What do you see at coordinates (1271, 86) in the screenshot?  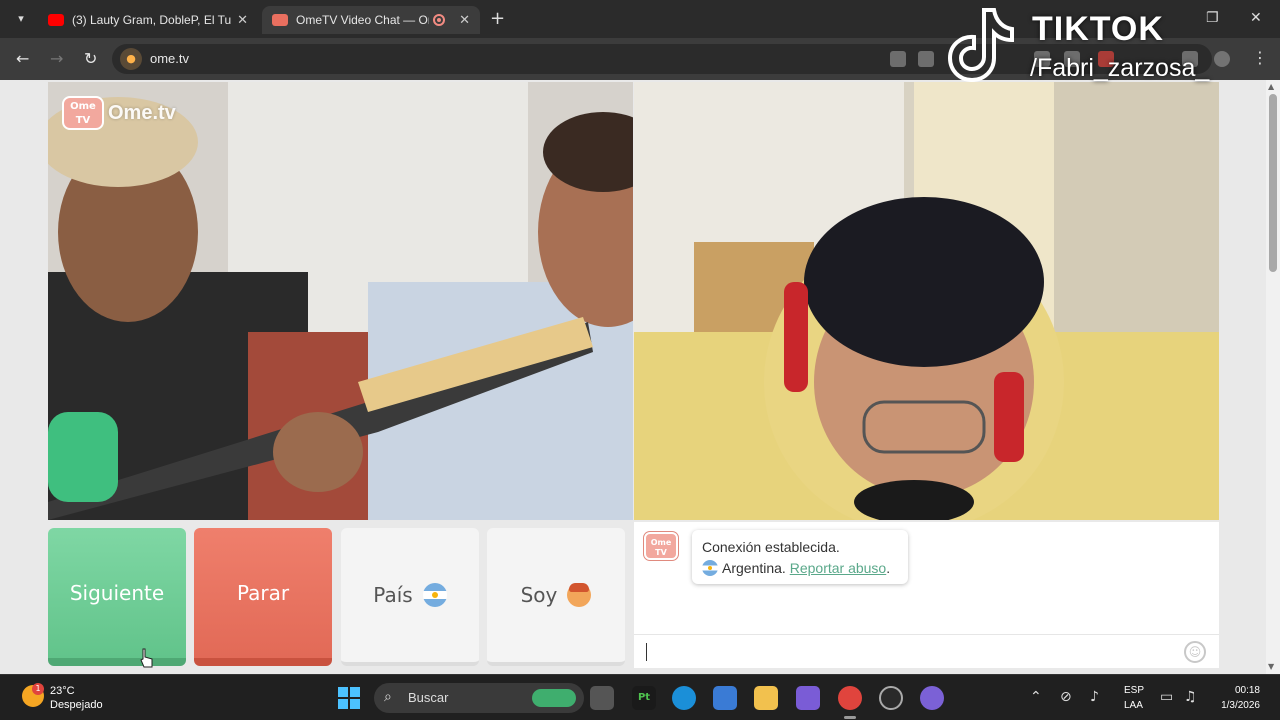 I see `scroll-up-icon: ▲` at bounding box center [1271, 86].